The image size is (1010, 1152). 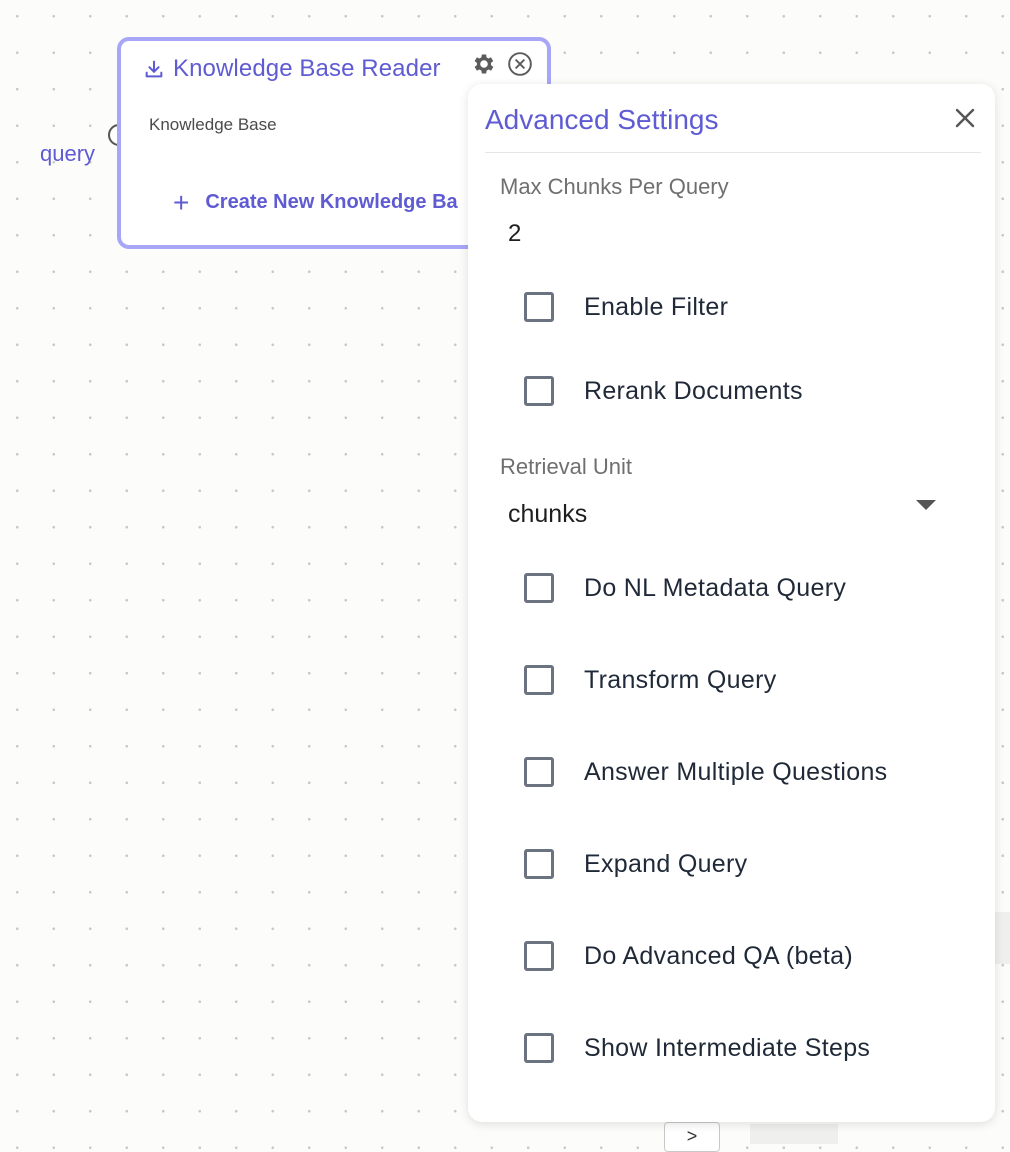 What do you see at coordinates (692, 1137) in the screenshot?
I see `canvas-bottom-button: >` at bounding box center [692, 1137].